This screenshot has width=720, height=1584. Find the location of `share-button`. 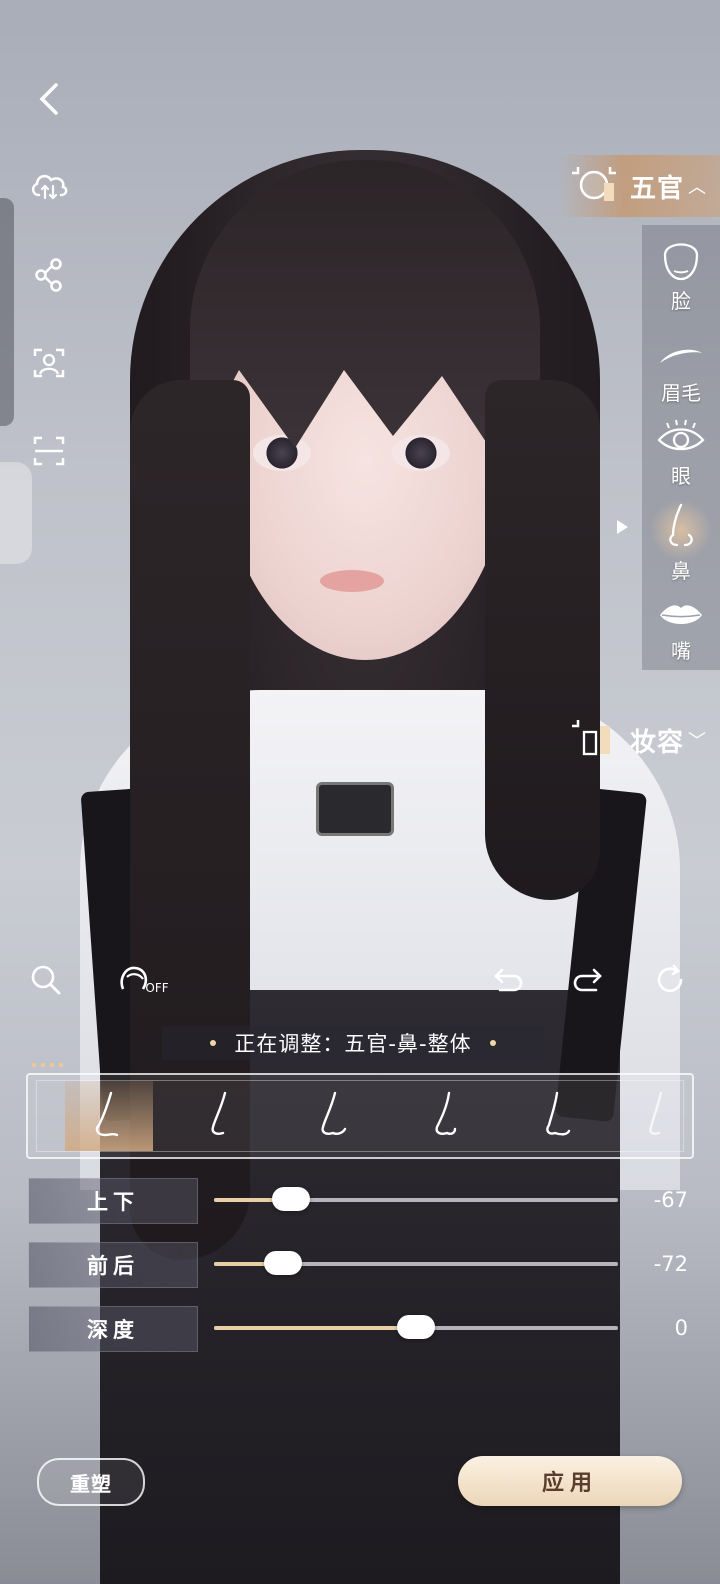

share-button is located at coordinates (49, 275).